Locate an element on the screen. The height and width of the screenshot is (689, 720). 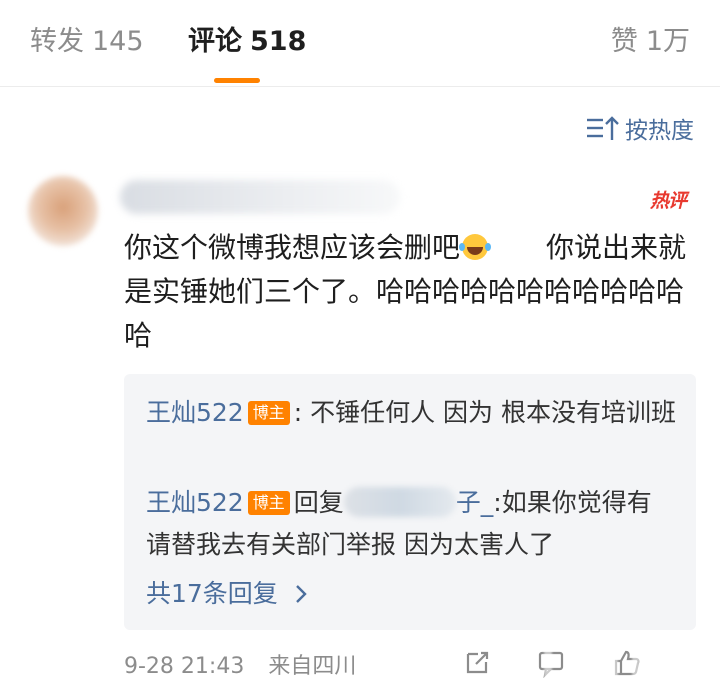
commenter-name-redacted is located at coordinates (260, 197).